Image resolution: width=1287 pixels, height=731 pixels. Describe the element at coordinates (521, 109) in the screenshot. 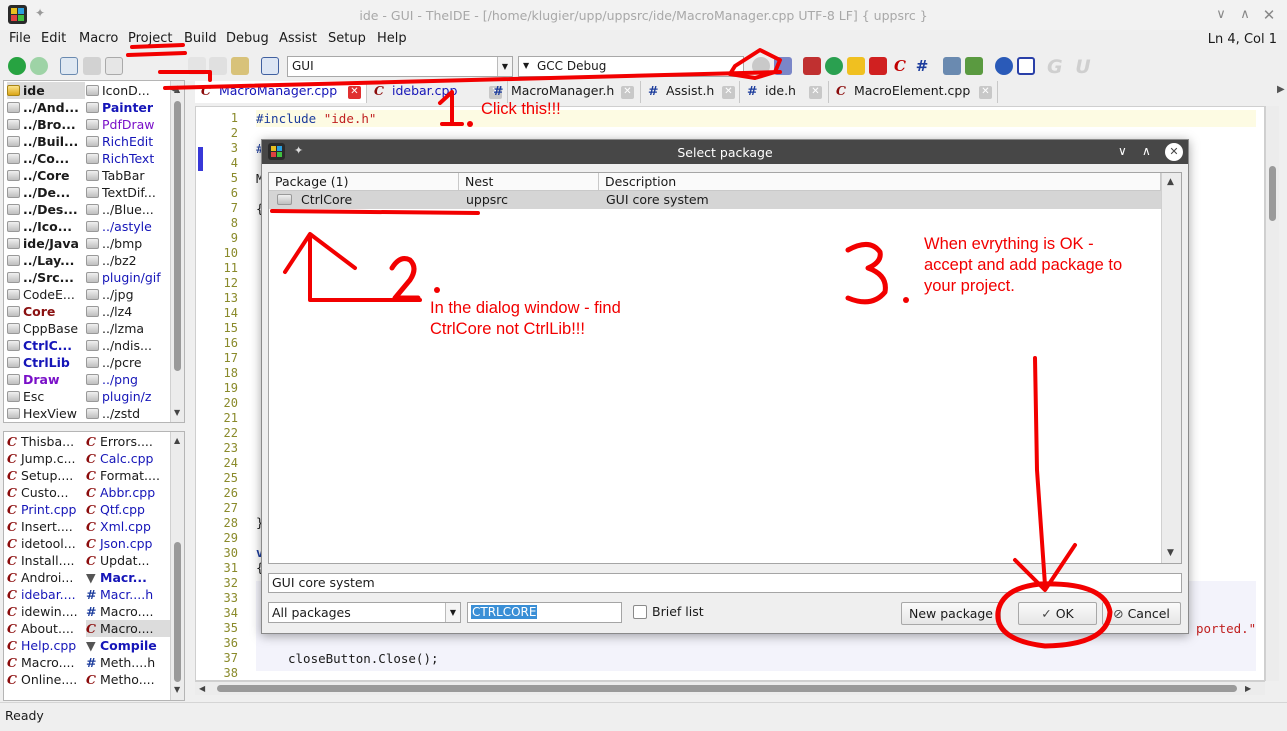

I see `annotation-step1: Click this!!!` at that location.